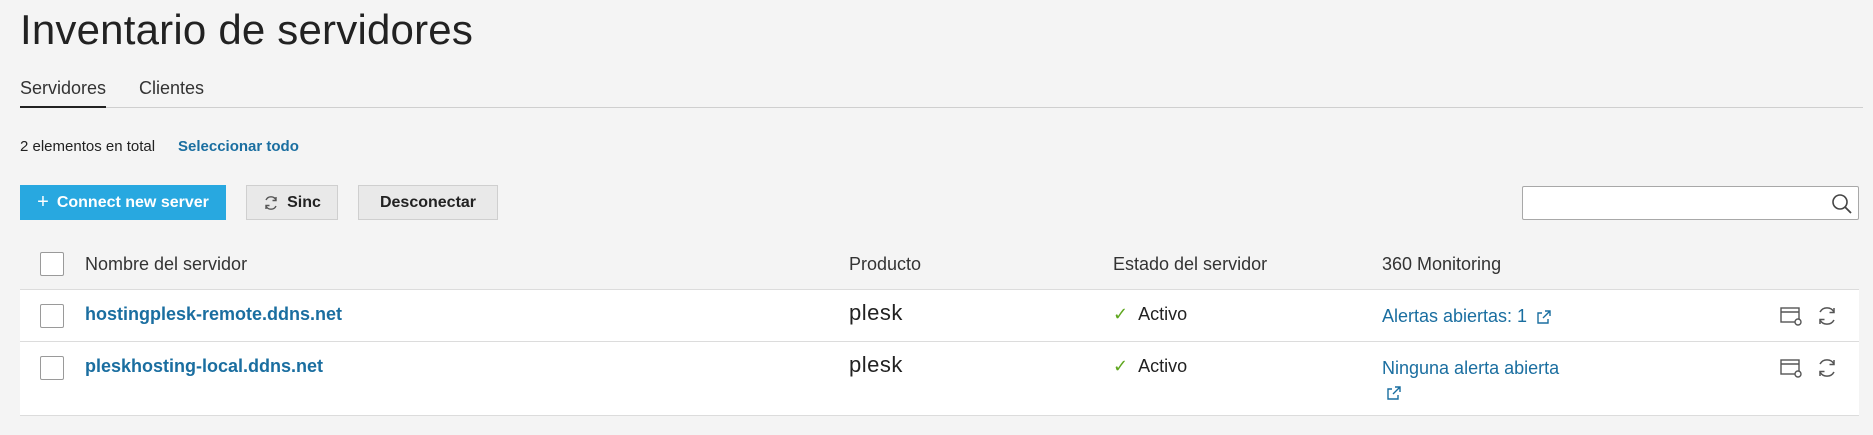 The image size is (1873, 435). Describe the element at coordinates (247, 29) in the screenshot. I see `page-title: Inventario de servidores` at that location.